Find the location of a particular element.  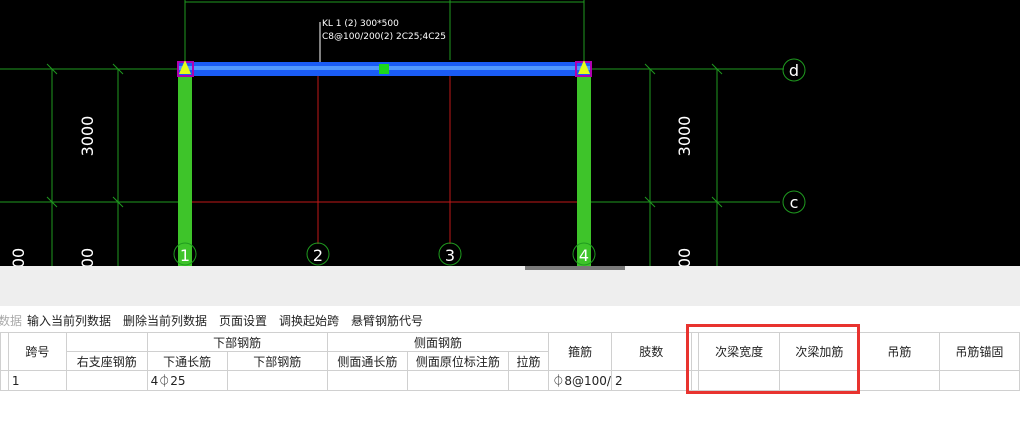

cantilever-rebar-code-button: 悬臂钢筋代号 is located at coordinates (387, 320).